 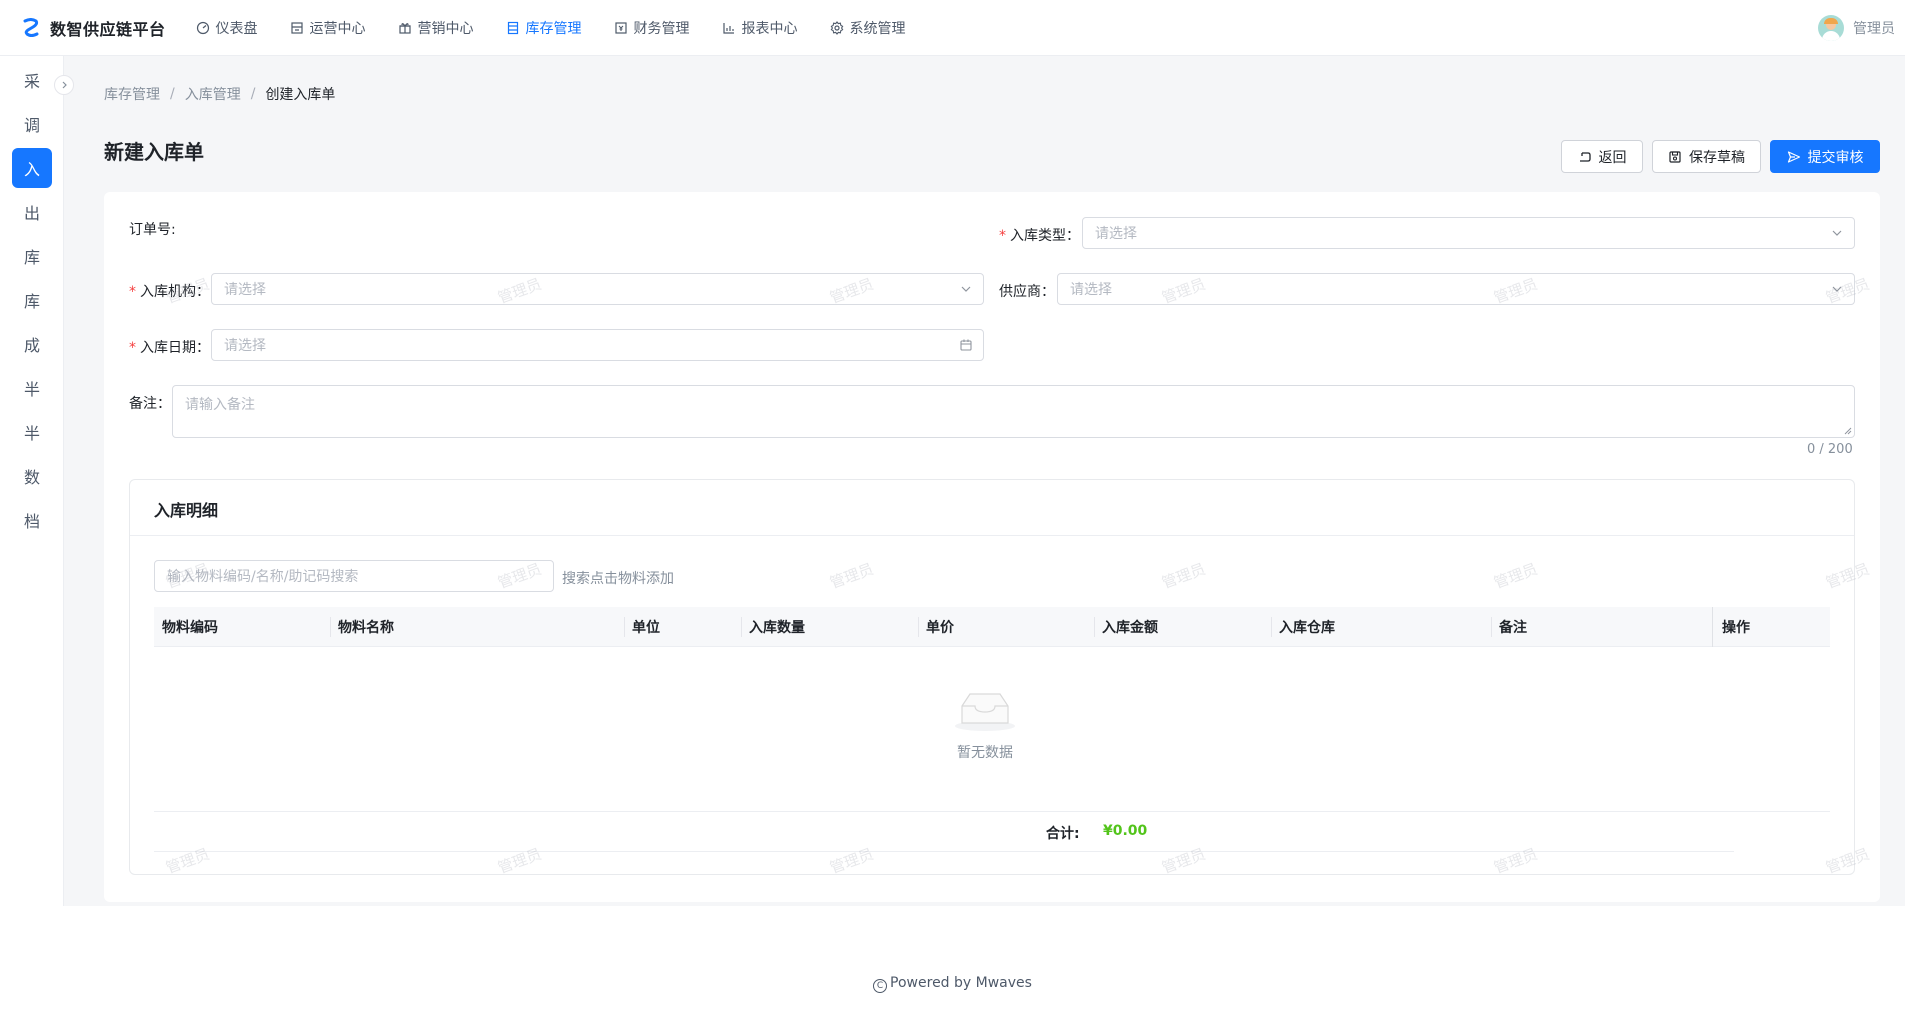 I want to click on footer: C Powered by Mwaves, so click(x=952, y=984).